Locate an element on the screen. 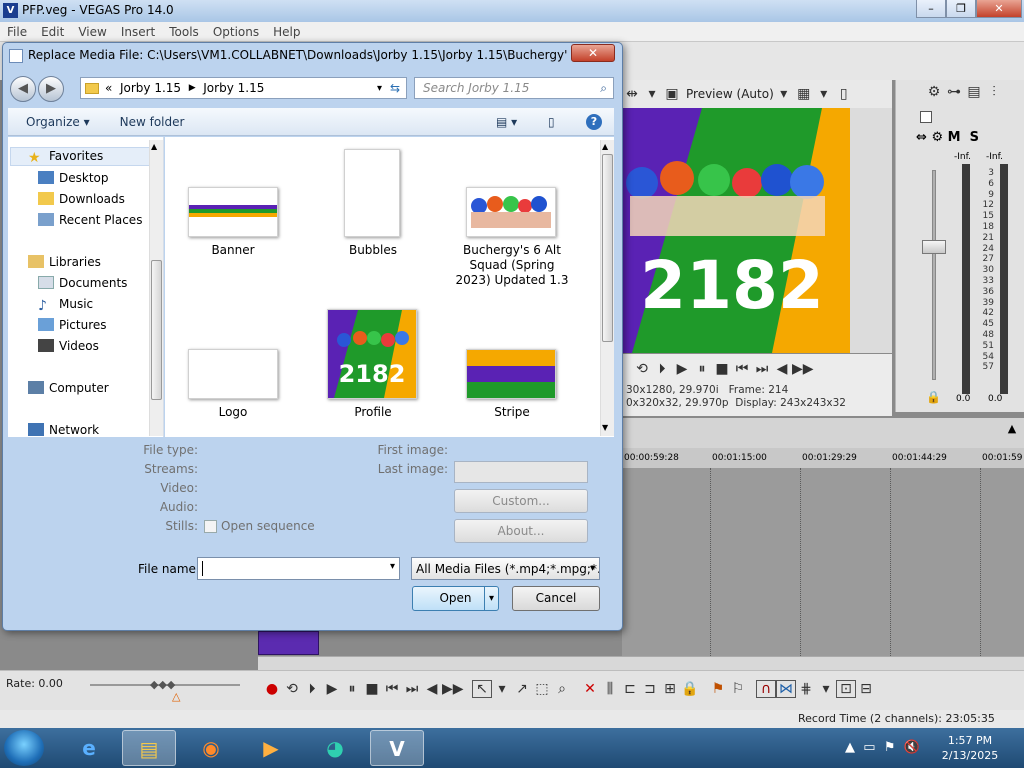 The height and width of the screenshot is (768, 1024). firefox-icon: ◉ is located at coordinates (211, 748).